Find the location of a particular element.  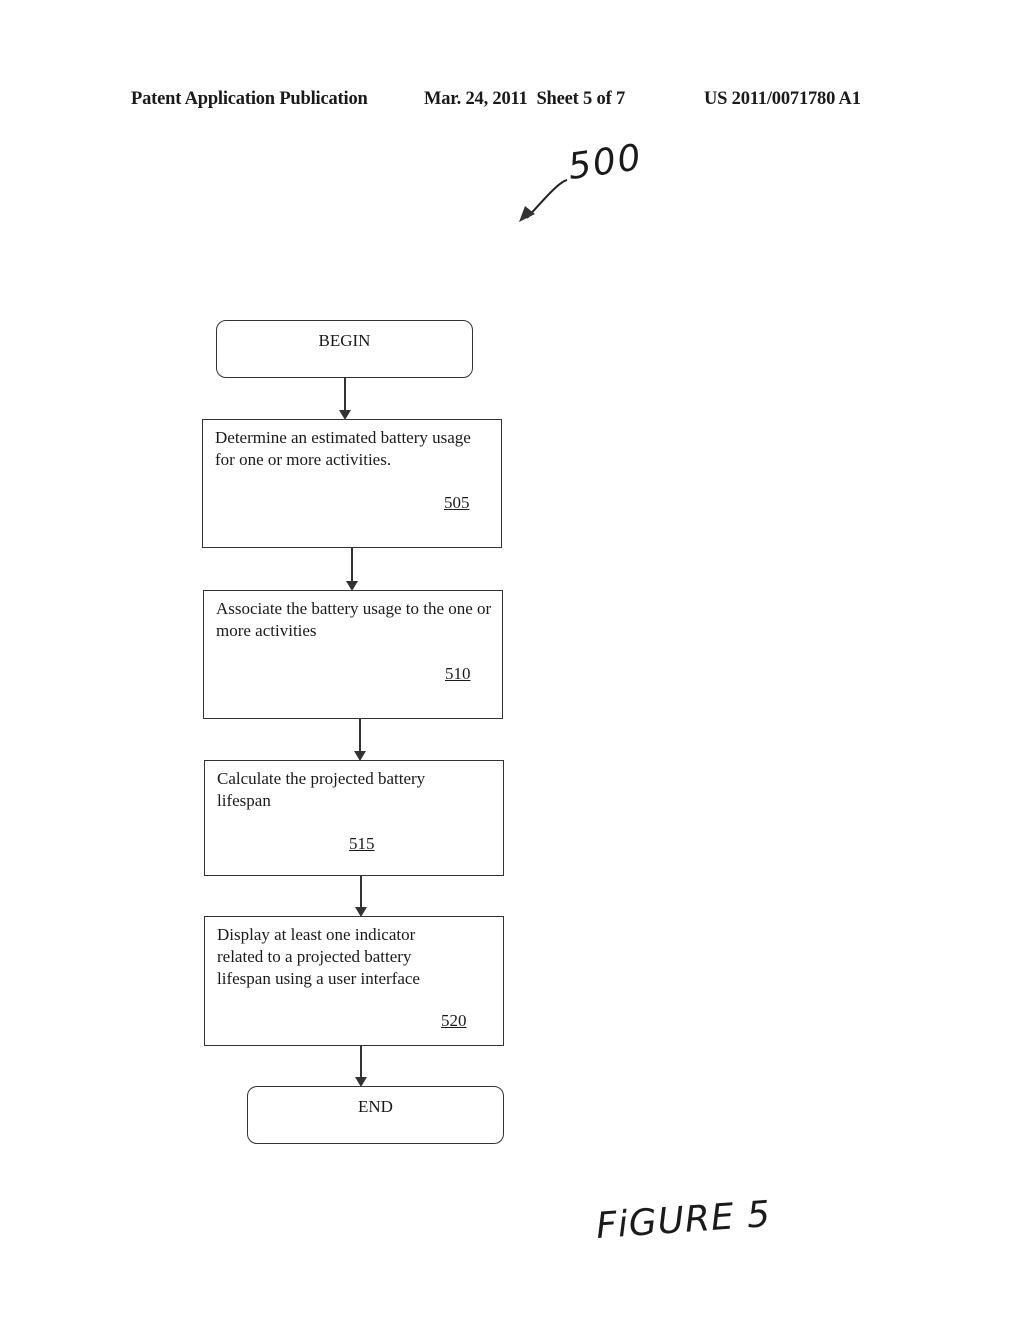

step-515-ref: 515 is located at coordinates (362, 843).